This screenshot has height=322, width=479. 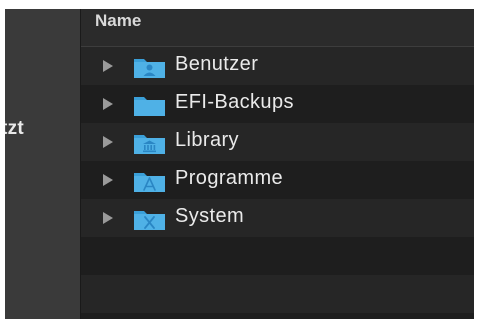 What do you see at coordinates (207, 140) in the screenshot?
I see `list-item-label: Library` at bounding box center [207, 140].